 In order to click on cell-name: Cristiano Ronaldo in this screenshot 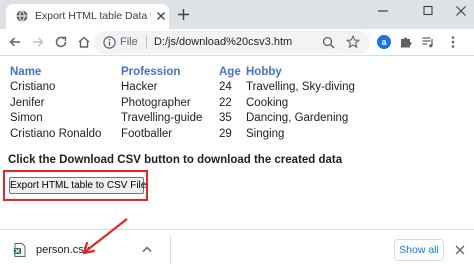, I will do `click(56, 133)`.